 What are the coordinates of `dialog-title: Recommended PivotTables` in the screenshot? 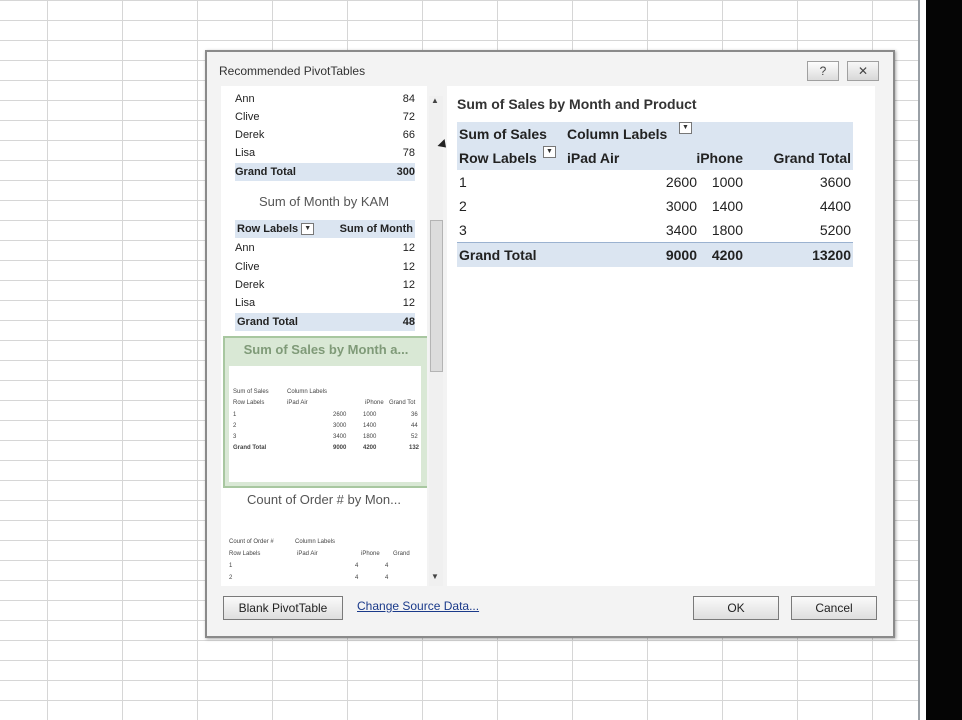 It's located at (292, 71).